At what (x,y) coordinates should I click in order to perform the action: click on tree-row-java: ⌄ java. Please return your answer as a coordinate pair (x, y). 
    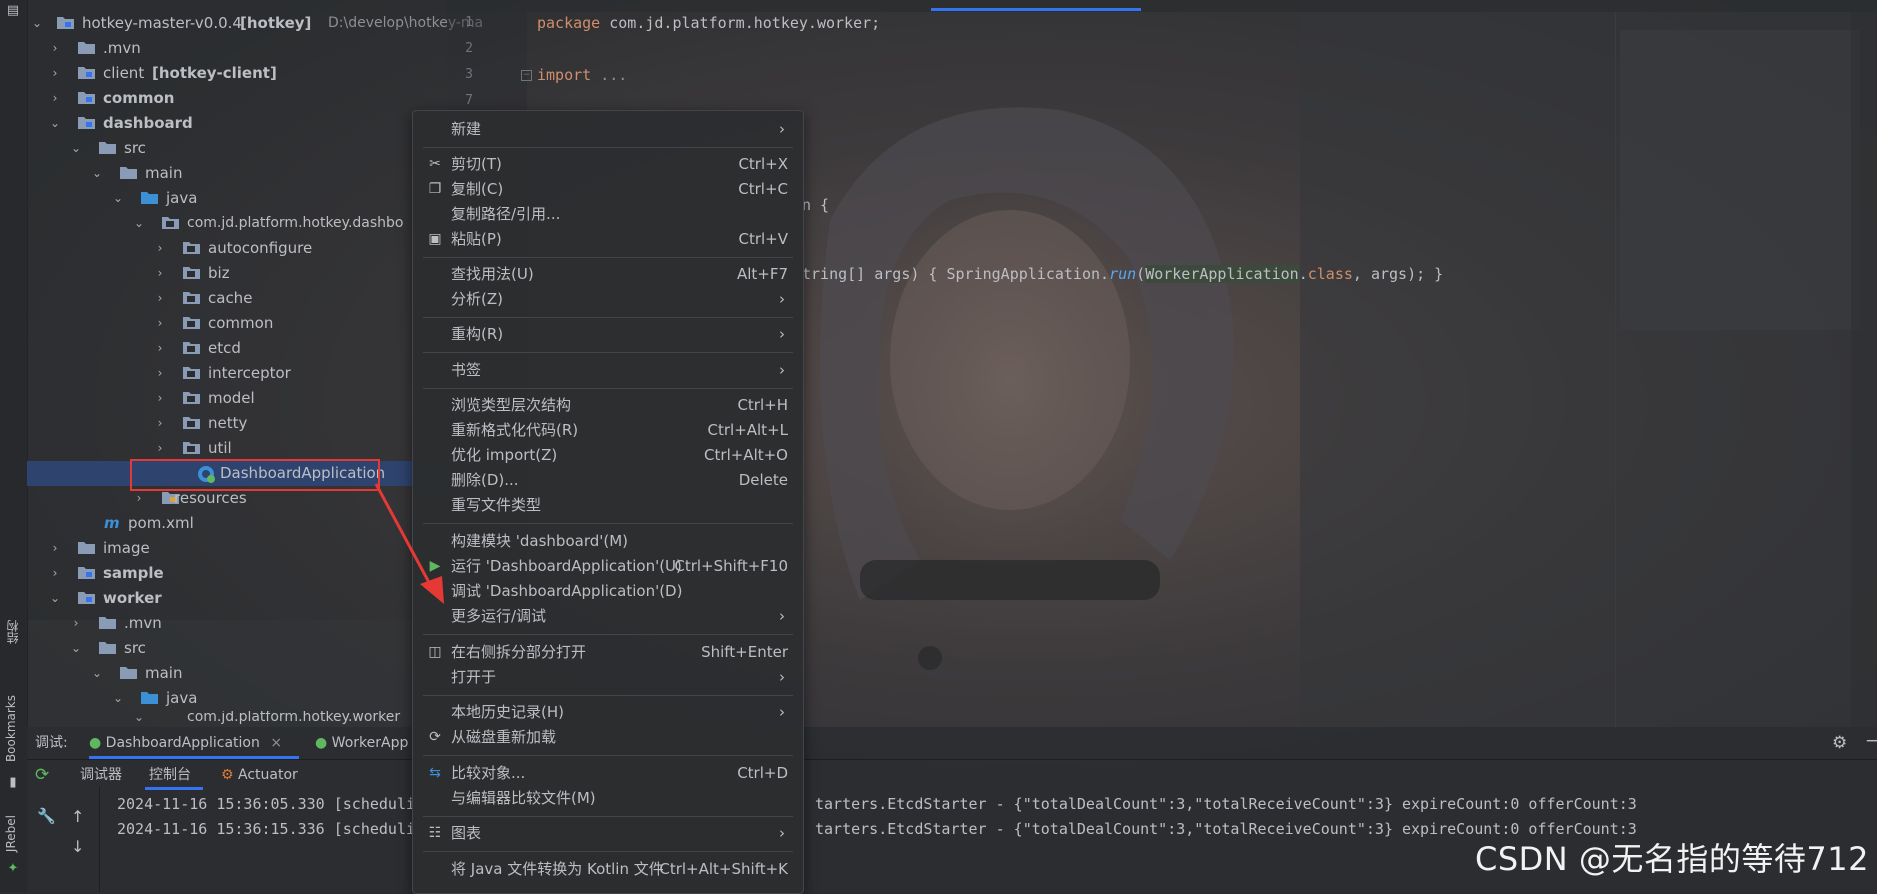
    Looking at the image, I should click on (237, 198).